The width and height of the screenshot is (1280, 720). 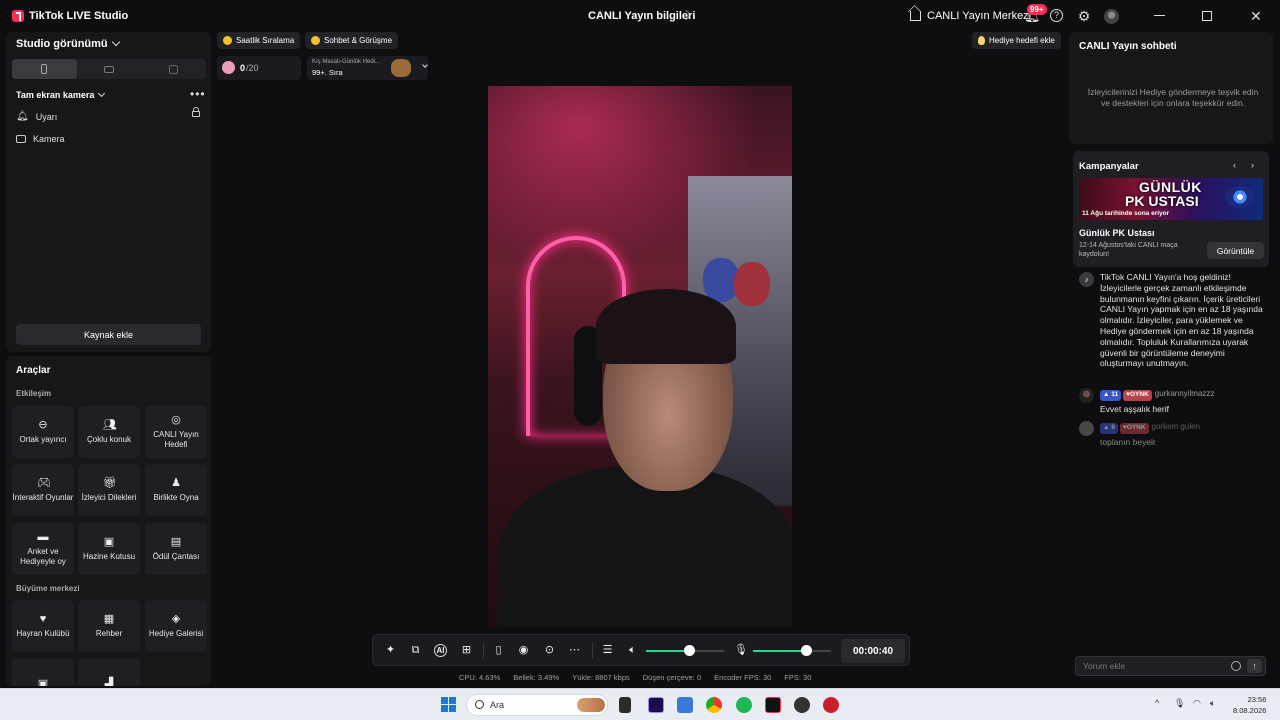 I want to click on tile-co-host: ⊖ Ortak yayıncı, so click(x=43, y=432).